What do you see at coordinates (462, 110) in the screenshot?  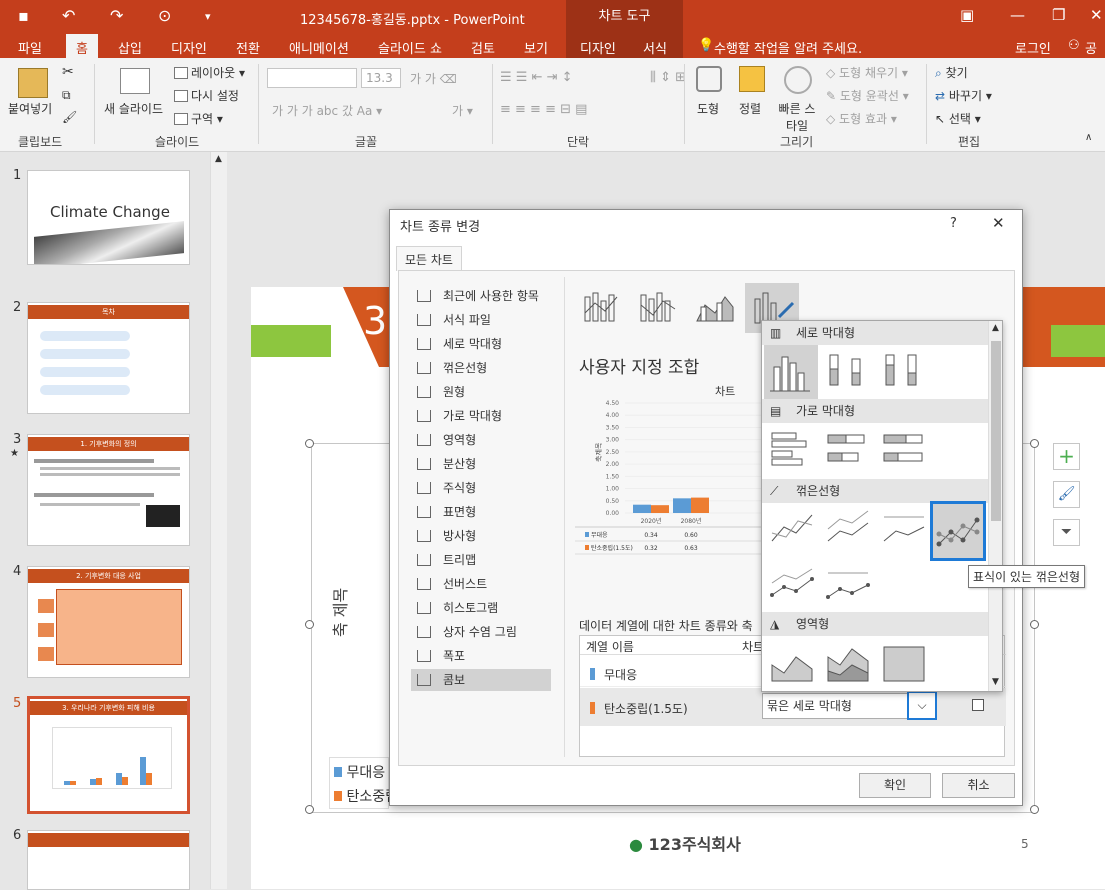 I see `font-color-icon: 가 ▾` at bounding box center [462, 110].